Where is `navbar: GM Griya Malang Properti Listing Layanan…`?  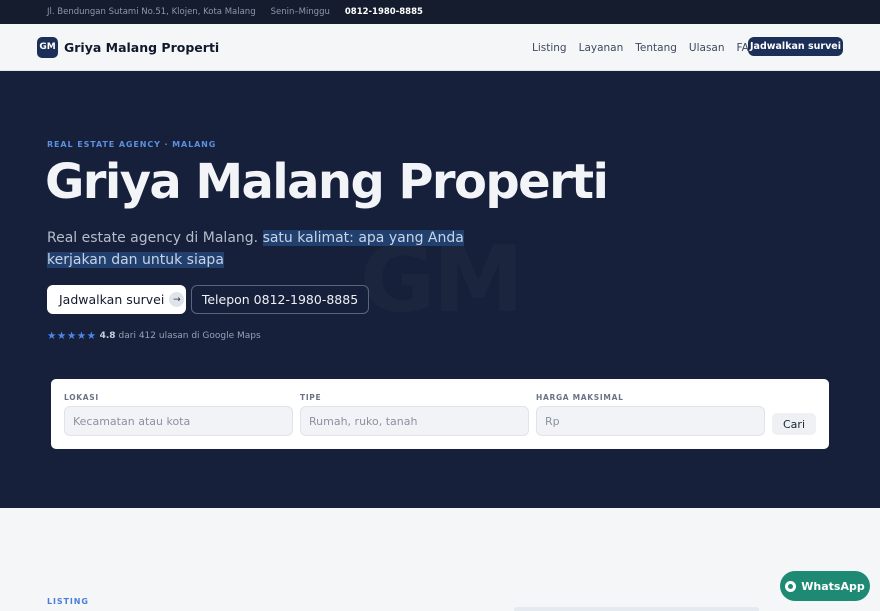 navbar: GM Griya Malang Properti Listing Layanan… is located at coordinates (440, 47).